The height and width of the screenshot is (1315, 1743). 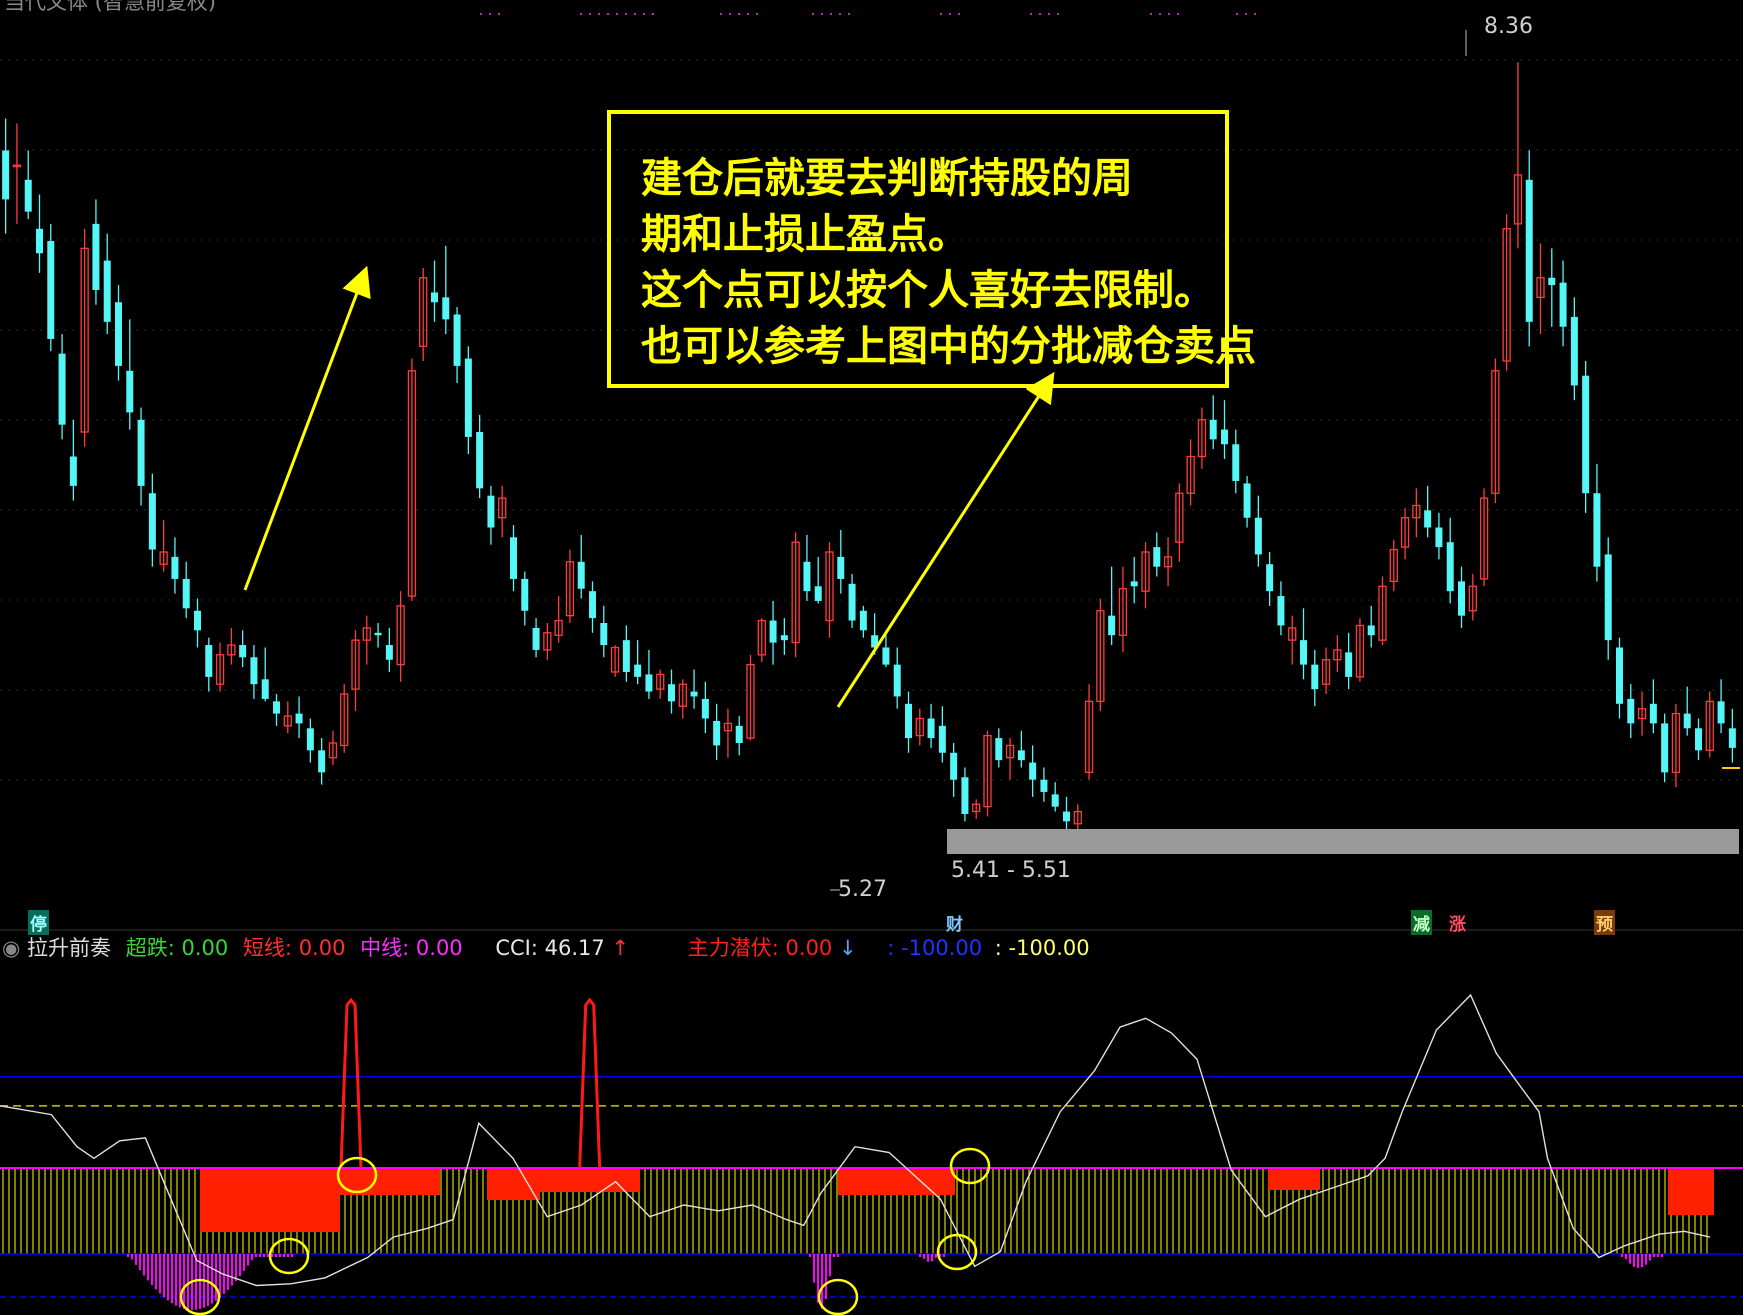 I want to click on chaodie-value: 0.00, so click(x=205, y=948).